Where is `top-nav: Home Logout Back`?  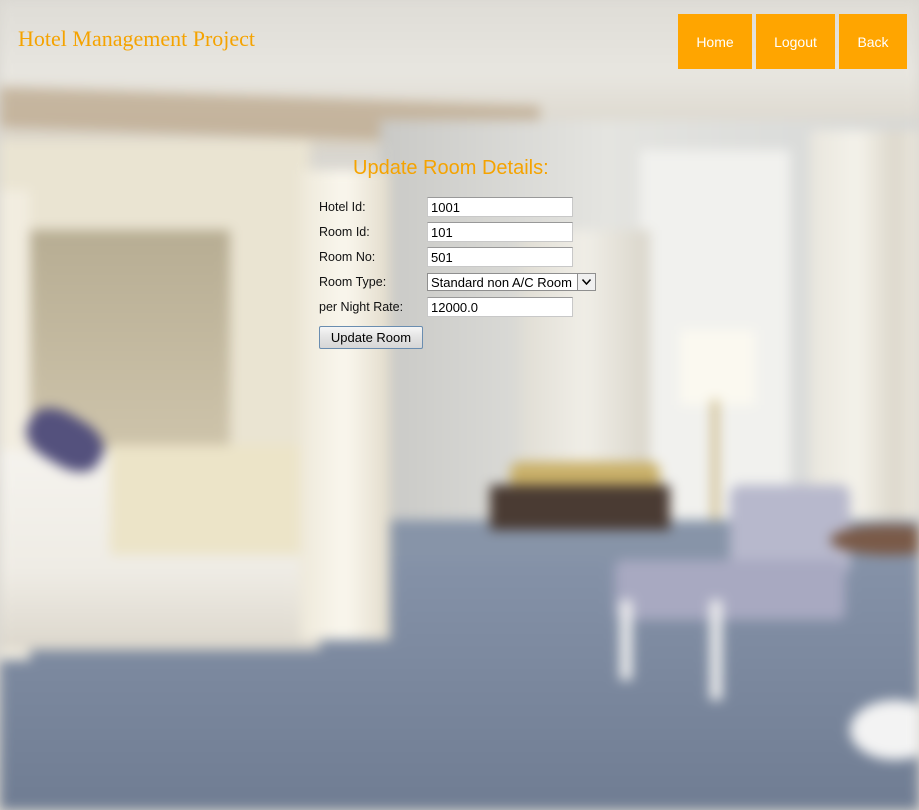
top-nav: Home Logout Back is located at coordinates (792, 41).